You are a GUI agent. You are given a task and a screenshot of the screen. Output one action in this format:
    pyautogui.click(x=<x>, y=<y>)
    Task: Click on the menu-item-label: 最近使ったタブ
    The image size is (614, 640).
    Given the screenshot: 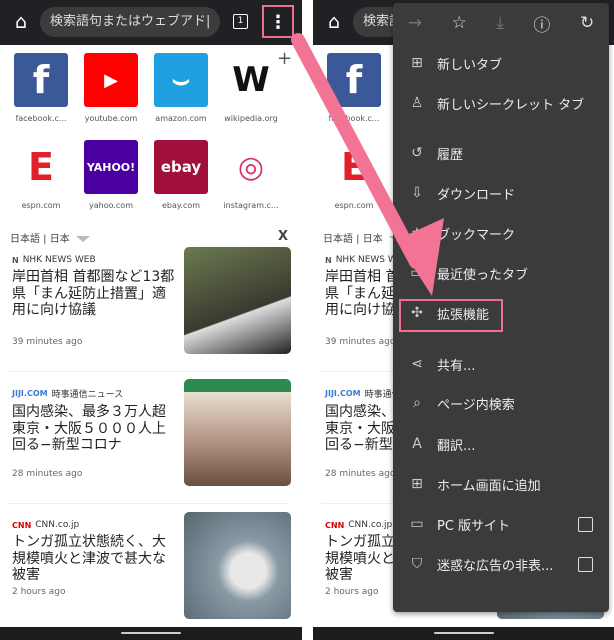 What is the action you would take?
    pyautogui.click(x=483, y=275)
    